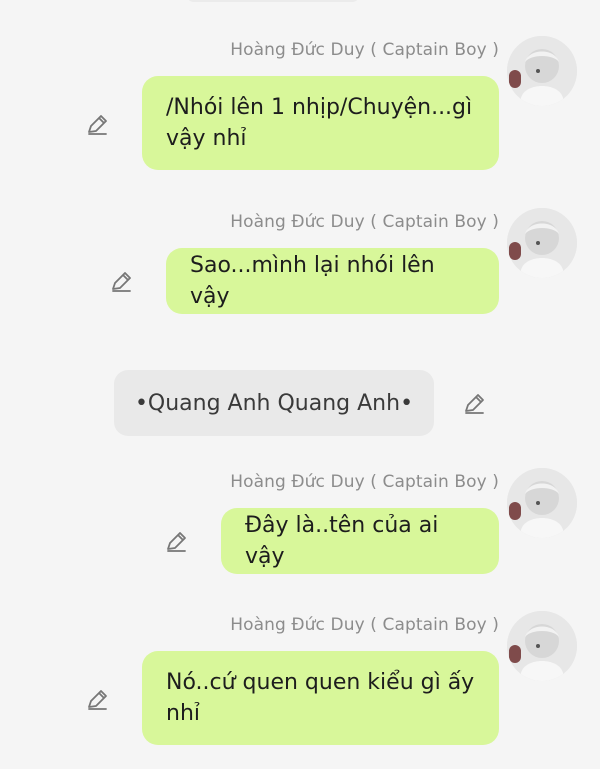  I want to click on message-bubble: Nó..cứ quen quen kiểu gì ấy nhỉ, so click(320, 698).